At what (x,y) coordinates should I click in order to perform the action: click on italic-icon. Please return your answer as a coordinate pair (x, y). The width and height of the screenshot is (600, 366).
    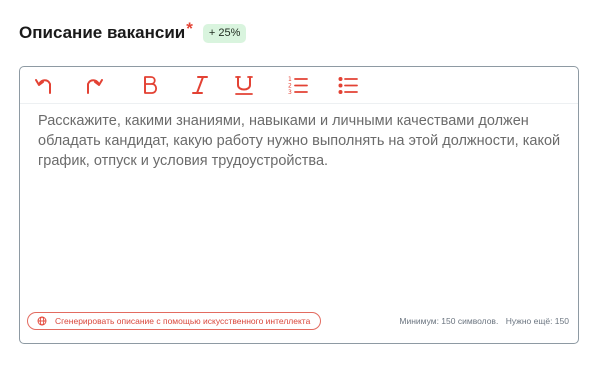
    Looking at the image, I should click on (200, 85).